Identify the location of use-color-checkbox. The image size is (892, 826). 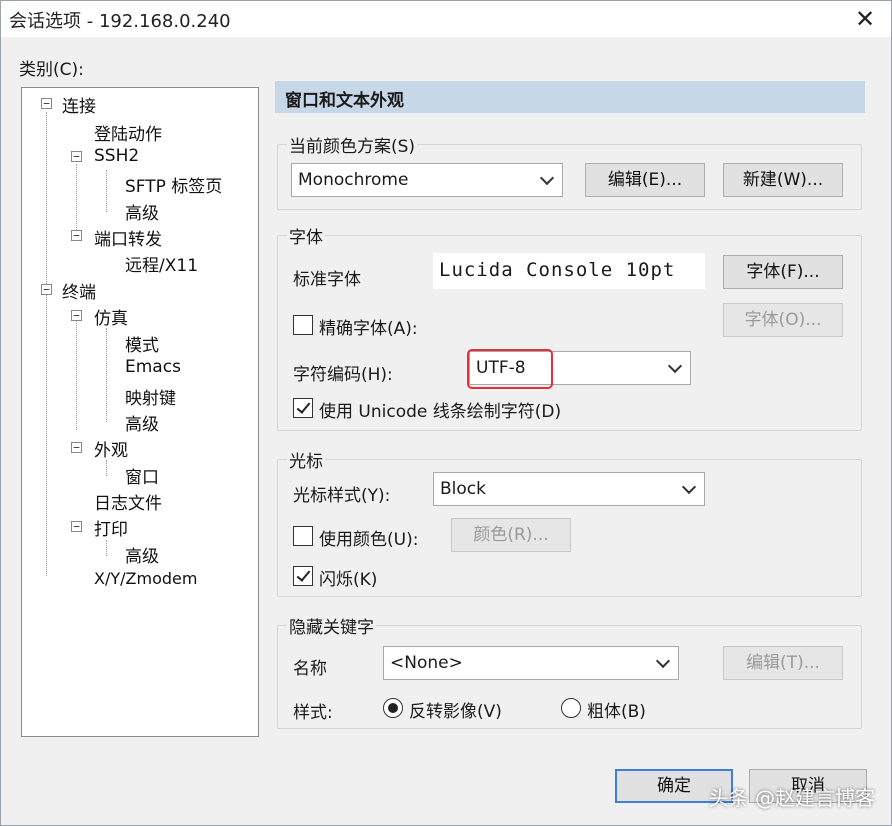
(303, 536).